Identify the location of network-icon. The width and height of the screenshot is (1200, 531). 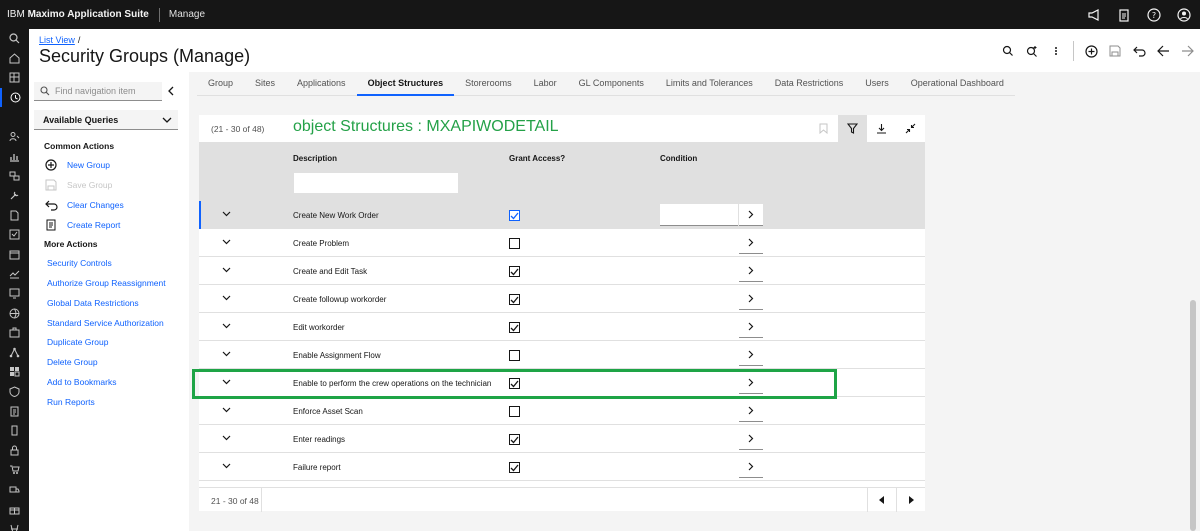
(14, 353).